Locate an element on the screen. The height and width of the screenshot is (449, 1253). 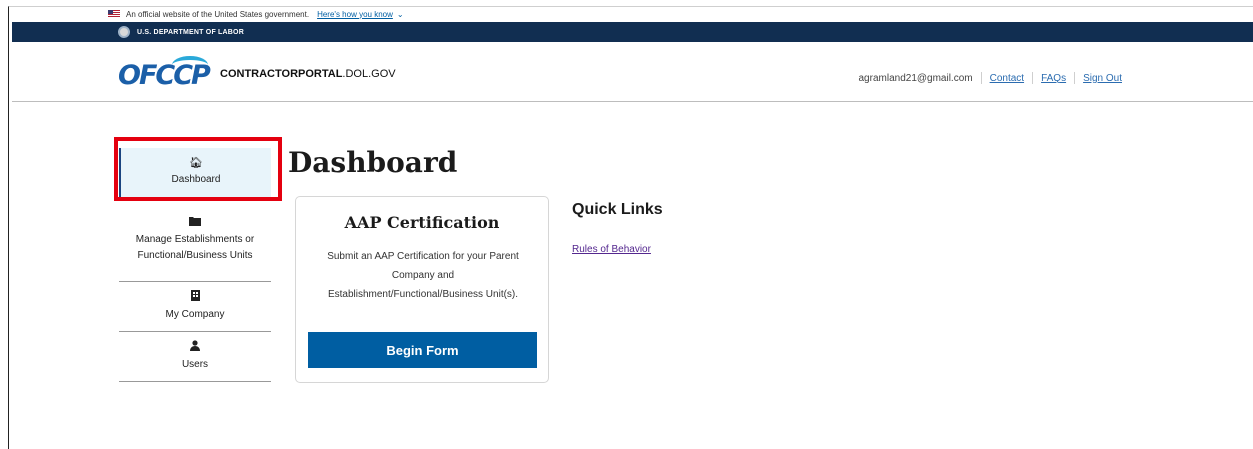
ofccp-logo-icon: OFCCP is located at coordinates (164, 74).